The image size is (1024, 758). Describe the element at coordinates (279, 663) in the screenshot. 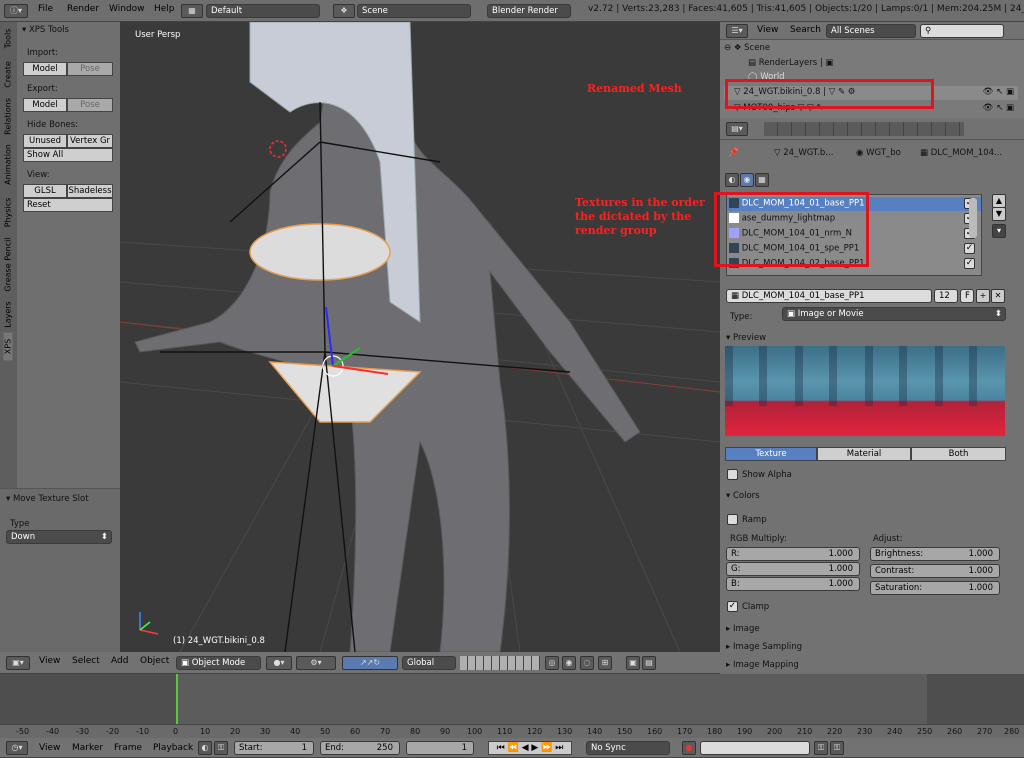

I see `shading-icon: ●▾` at that location.